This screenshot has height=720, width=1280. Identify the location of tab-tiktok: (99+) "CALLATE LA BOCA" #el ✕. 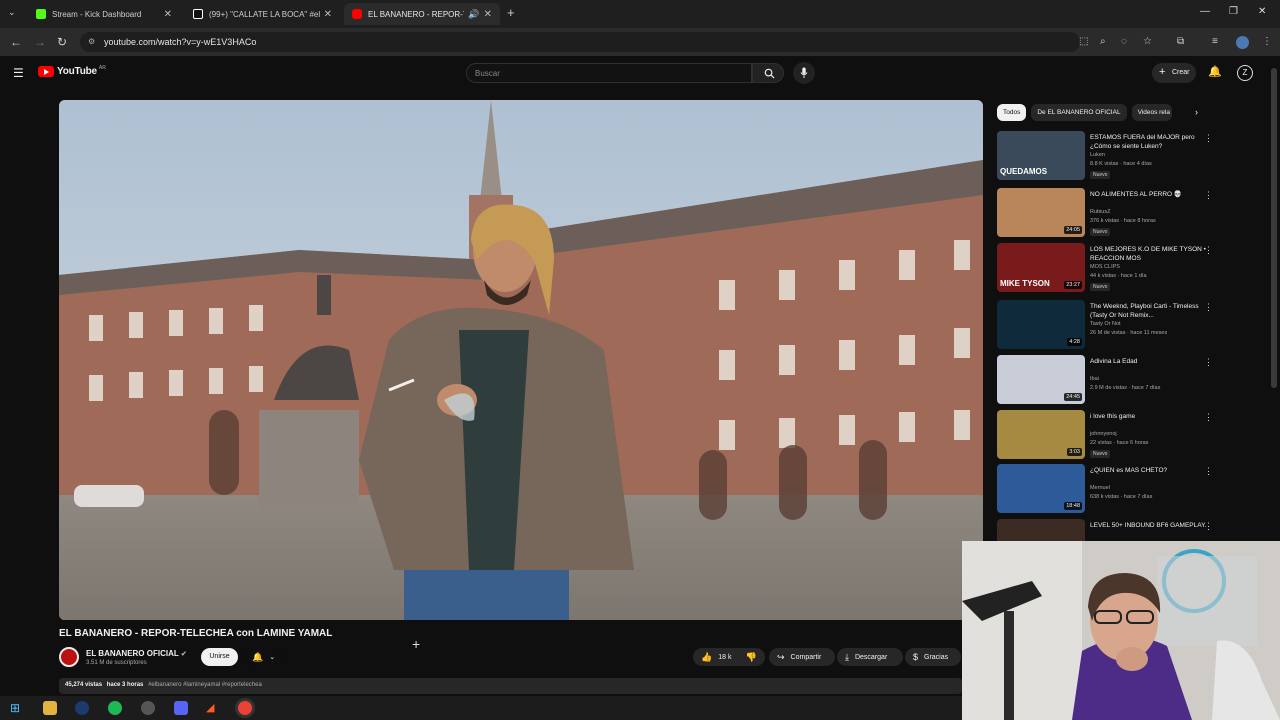
(262, 14).